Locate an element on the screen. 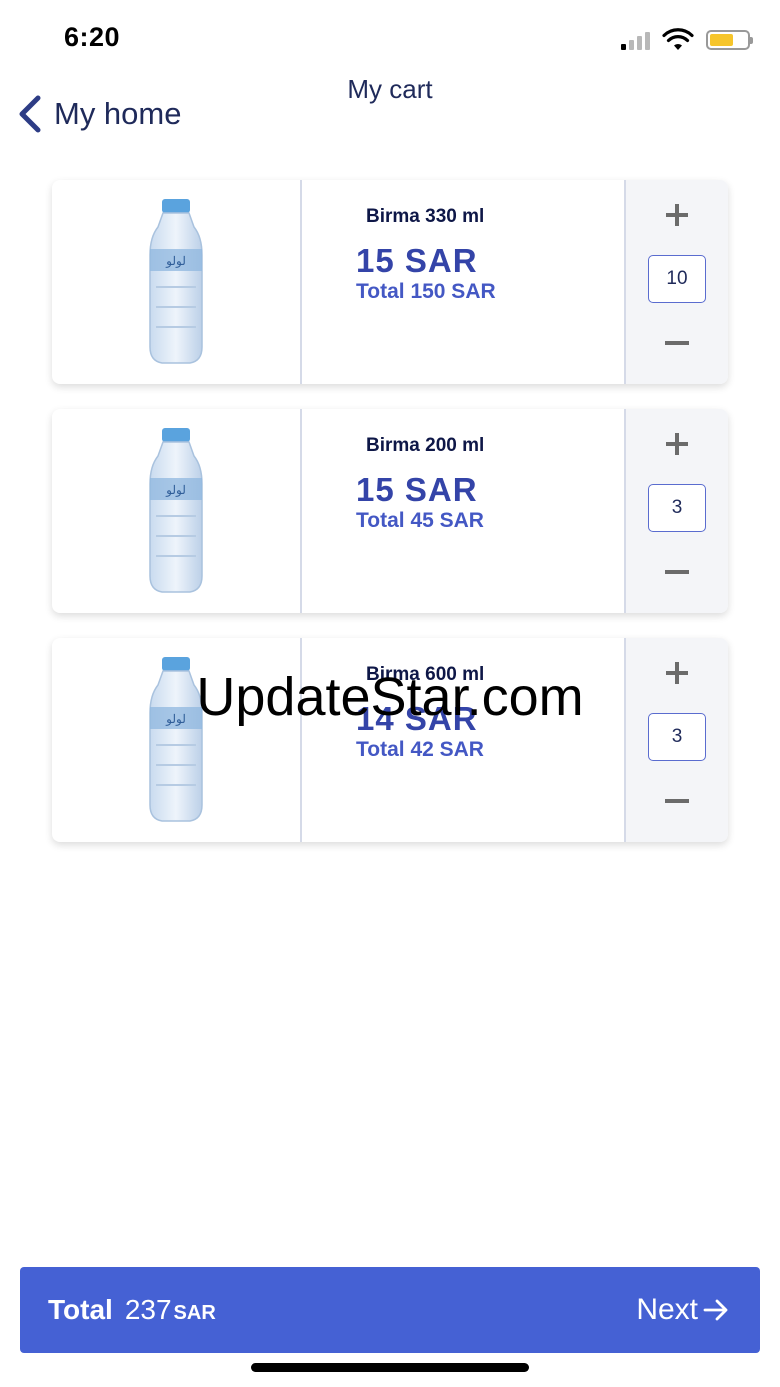  total-currency: SAR is located at coordinates (194, 1313).